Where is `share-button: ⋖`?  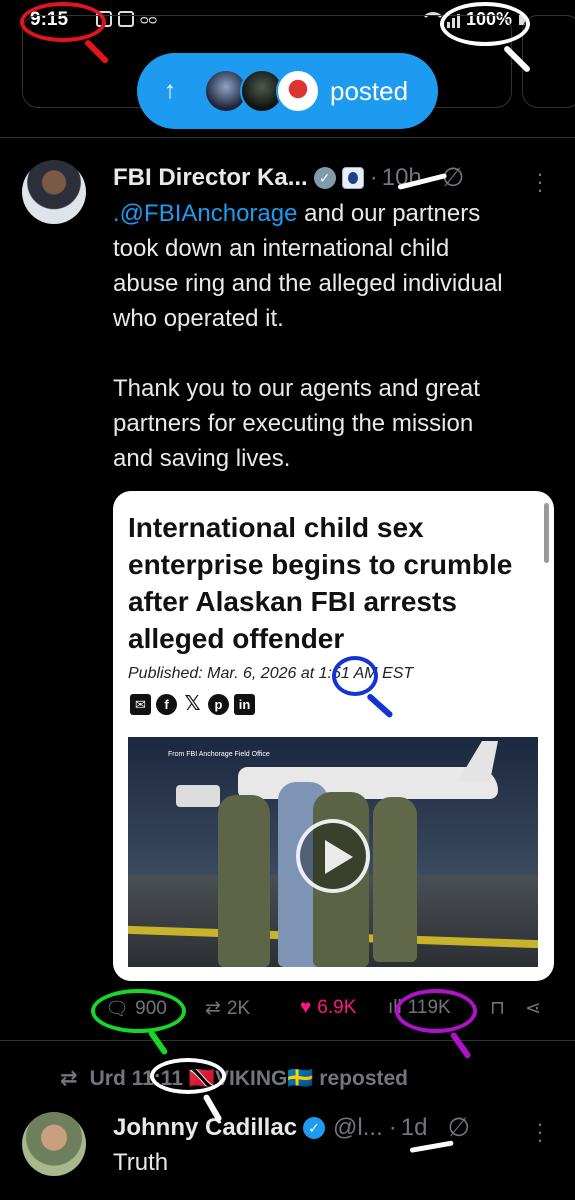 share-button: ⋖ is located at coordinates (533, 1008).